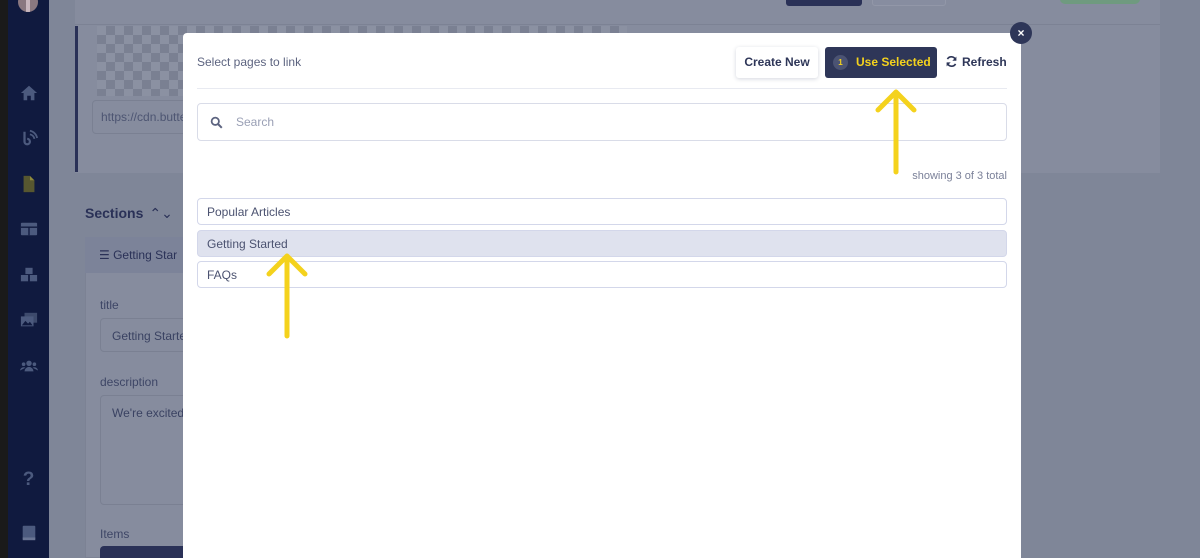 The image size is (1200, 558). What do you see at coordinates (145, 255) in the screenshot?
I see `section-panel-title: Getting Star` at bounding box center [145, 255].